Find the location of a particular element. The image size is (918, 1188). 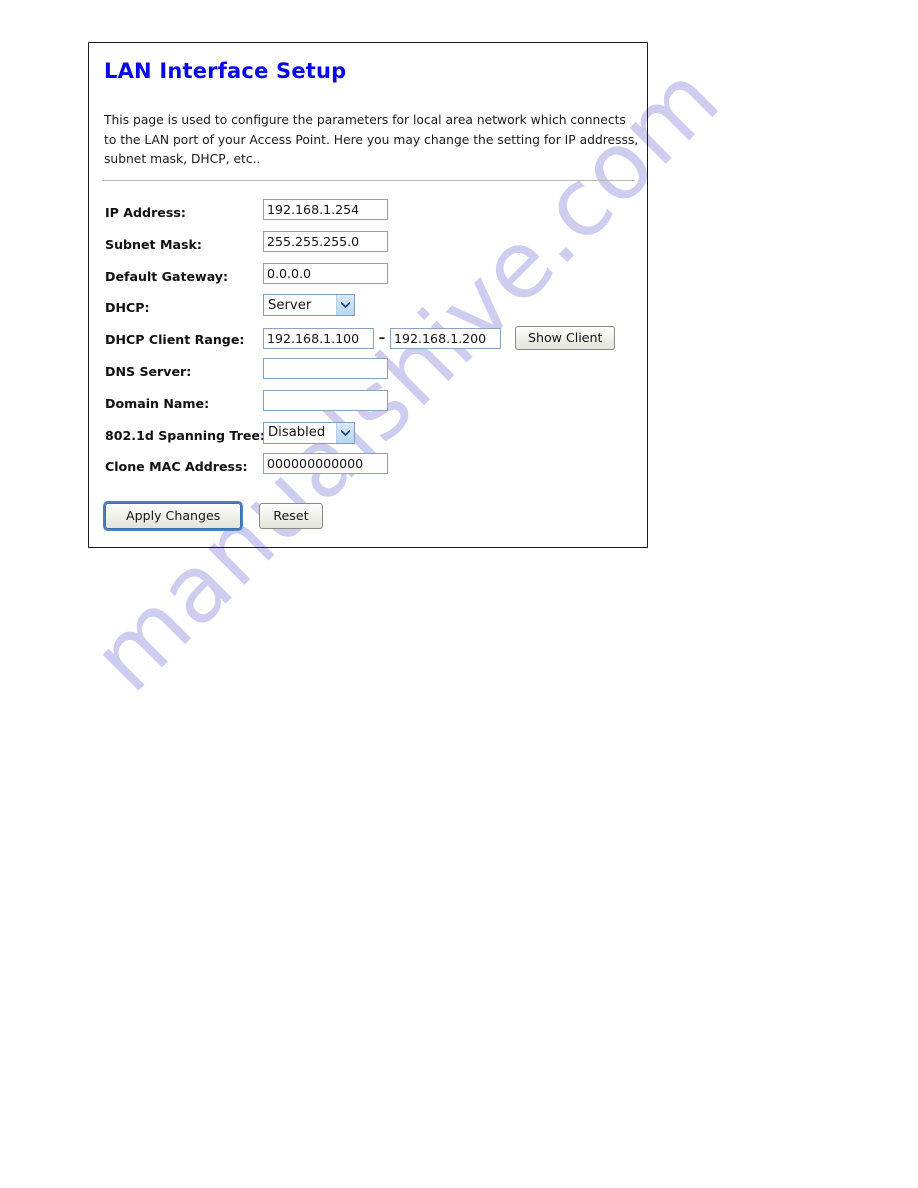

spanning-tree-select-value: Disabled is located at coordinates (297, 433).